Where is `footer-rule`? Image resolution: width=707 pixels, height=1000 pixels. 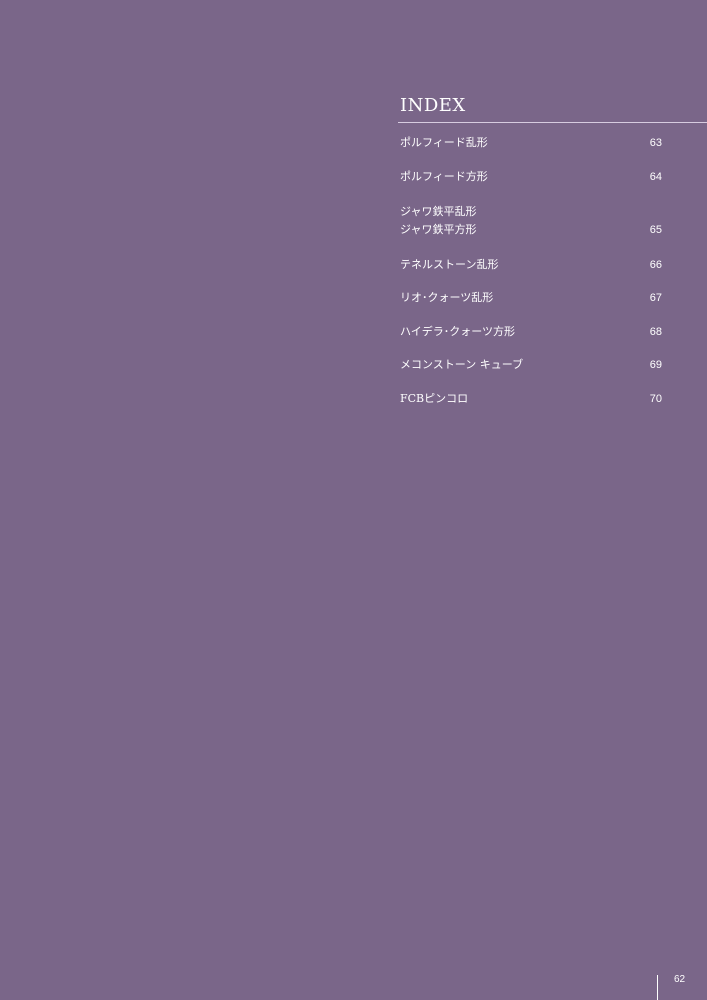 footer-rule is located at coordinates (657, 987).